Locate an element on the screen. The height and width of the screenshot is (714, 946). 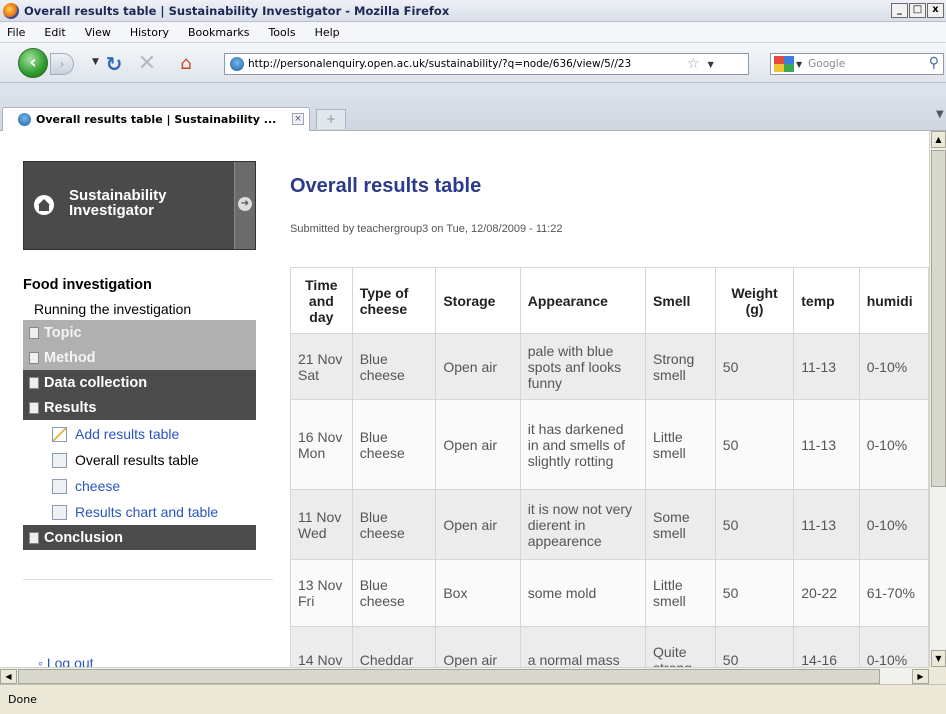
stop-icon: ✕ is located at coordinates (147, 64).